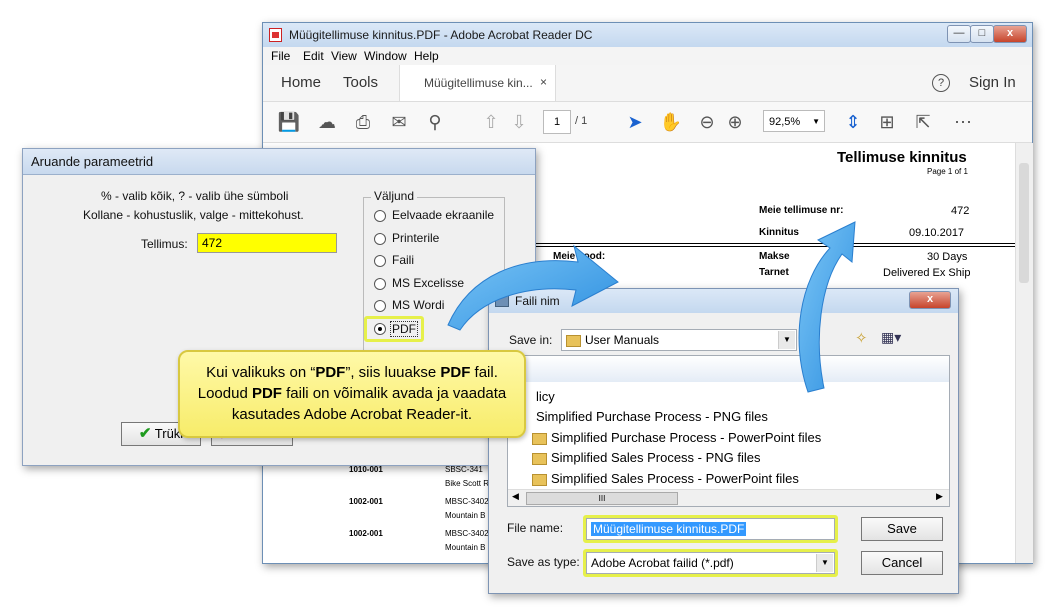 The image size is (1054, 613). What do you see at coordinates (261, 372) in the screenshot?
I see `callout-text: Kui valikuks on “` at bounding box center [261, 372].